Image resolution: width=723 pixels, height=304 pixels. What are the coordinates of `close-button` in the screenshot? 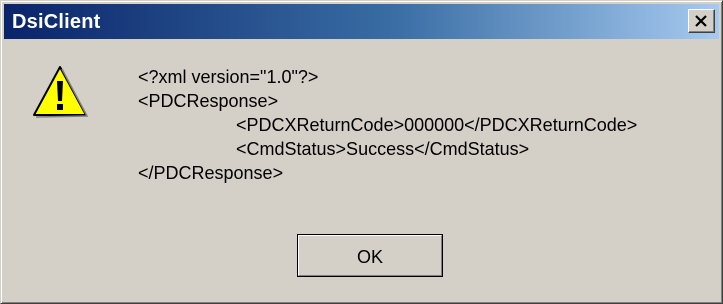 It's located at (701, 21).